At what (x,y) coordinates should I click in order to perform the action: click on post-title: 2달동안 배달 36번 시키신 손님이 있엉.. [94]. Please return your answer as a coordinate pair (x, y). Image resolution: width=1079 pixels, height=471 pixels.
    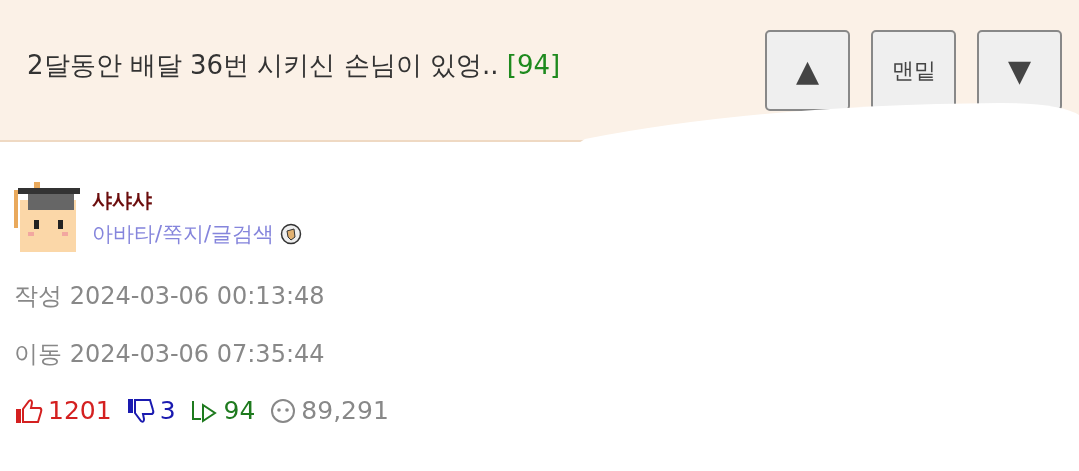
    Looking at the image, I should click on (294, 65).